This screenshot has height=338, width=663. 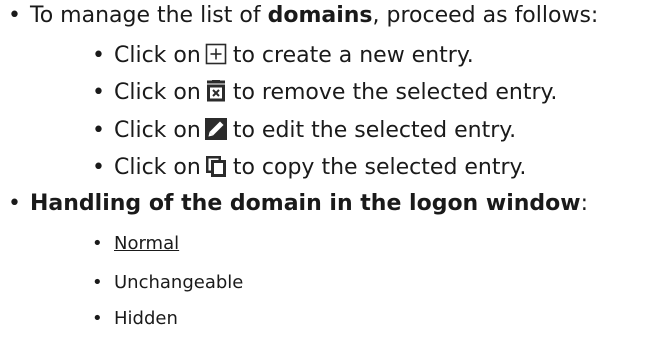 I want to click on intro-suffix: , proceed as follows:, so click(x=485, y=15).